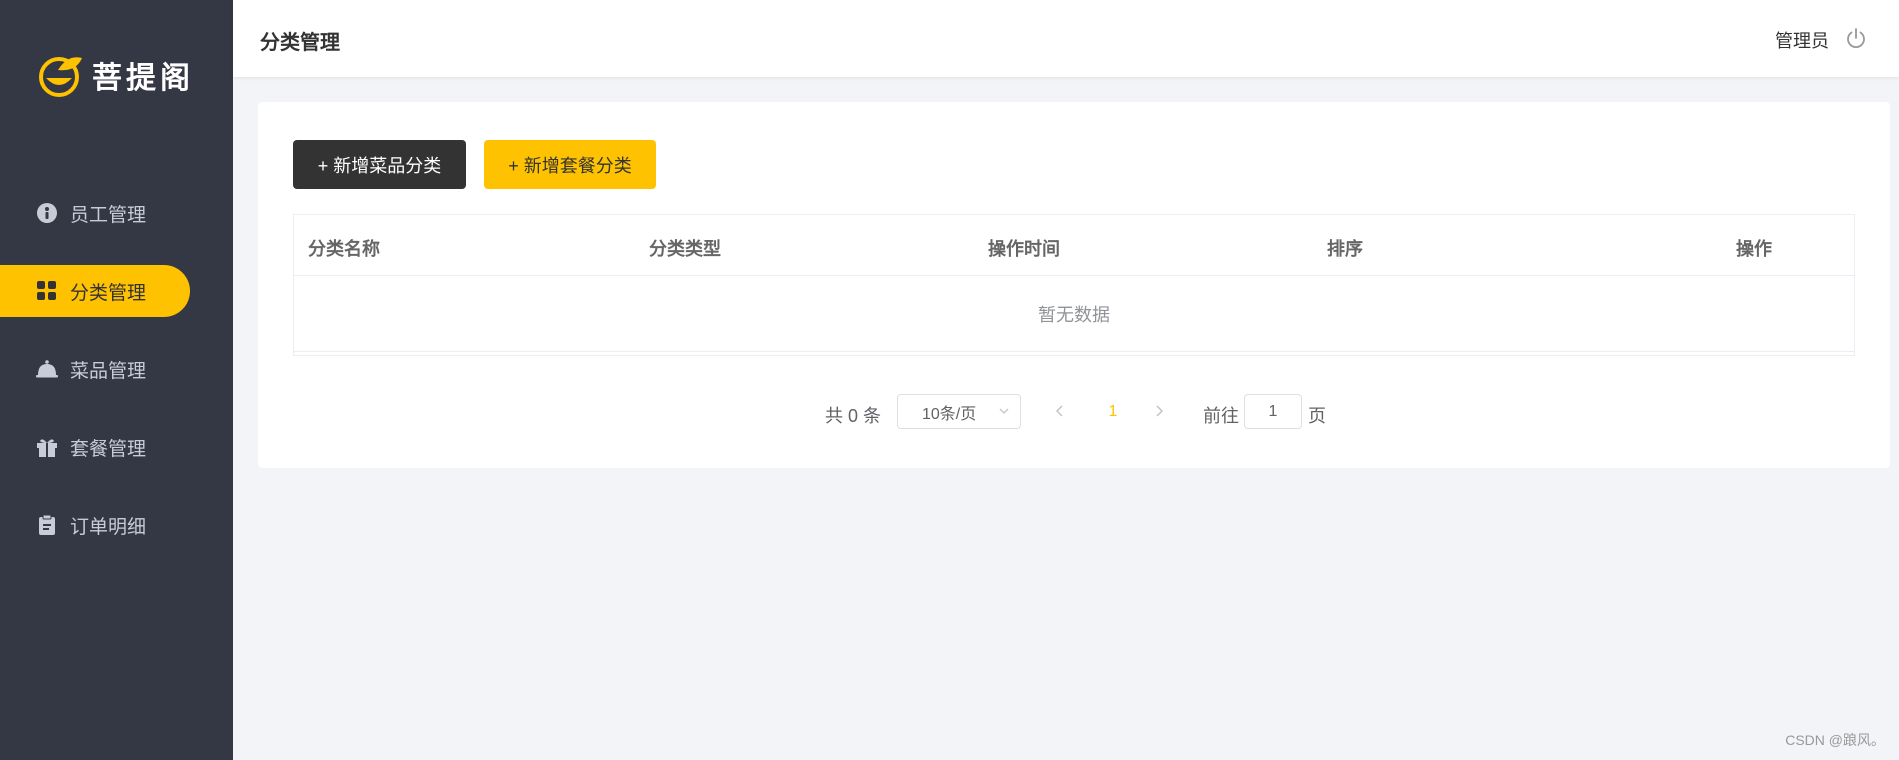 The width and height of the screenshot is (1899, 760). What do you see at coordinates (47, 525) in the screenshot?
I see `clipboard-icon` at bounding box center [47, 525].